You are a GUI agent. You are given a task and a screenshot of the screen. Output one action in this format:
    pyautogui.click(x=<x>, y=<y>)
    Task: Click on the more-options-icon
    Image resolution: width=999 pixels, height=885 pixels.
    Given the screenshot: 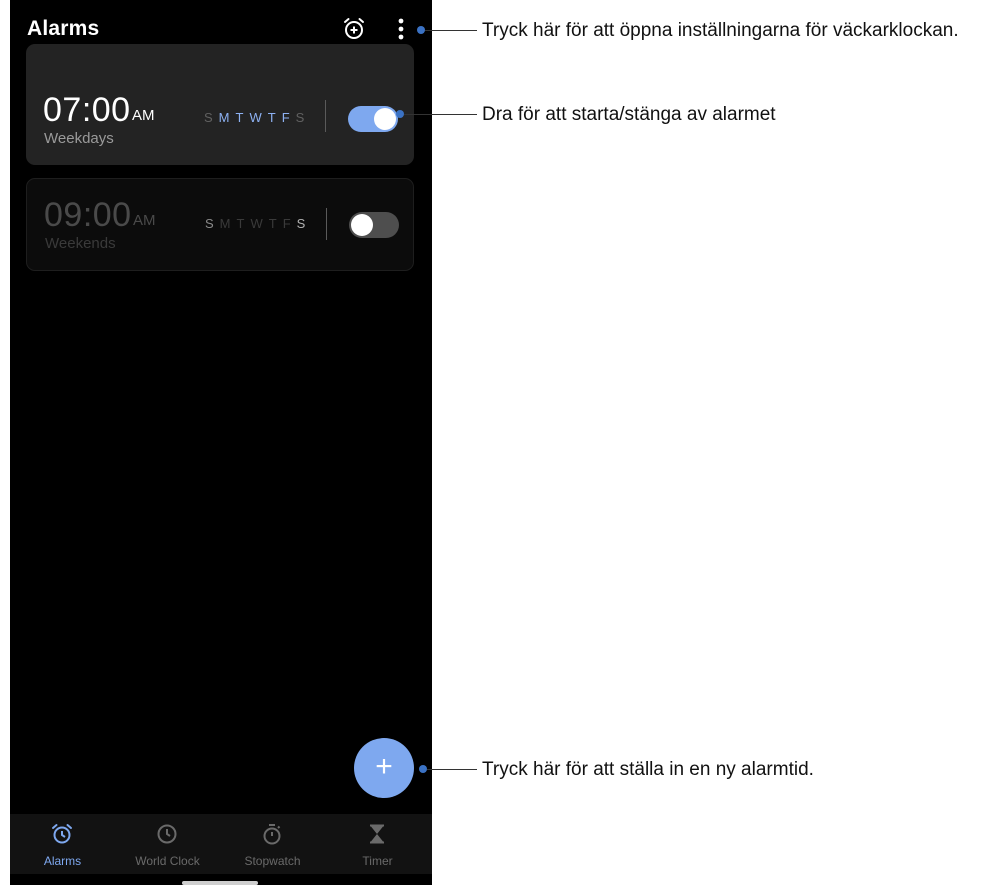 What is the action you would take?
    pyautogui.click(x=401, y=29)
    